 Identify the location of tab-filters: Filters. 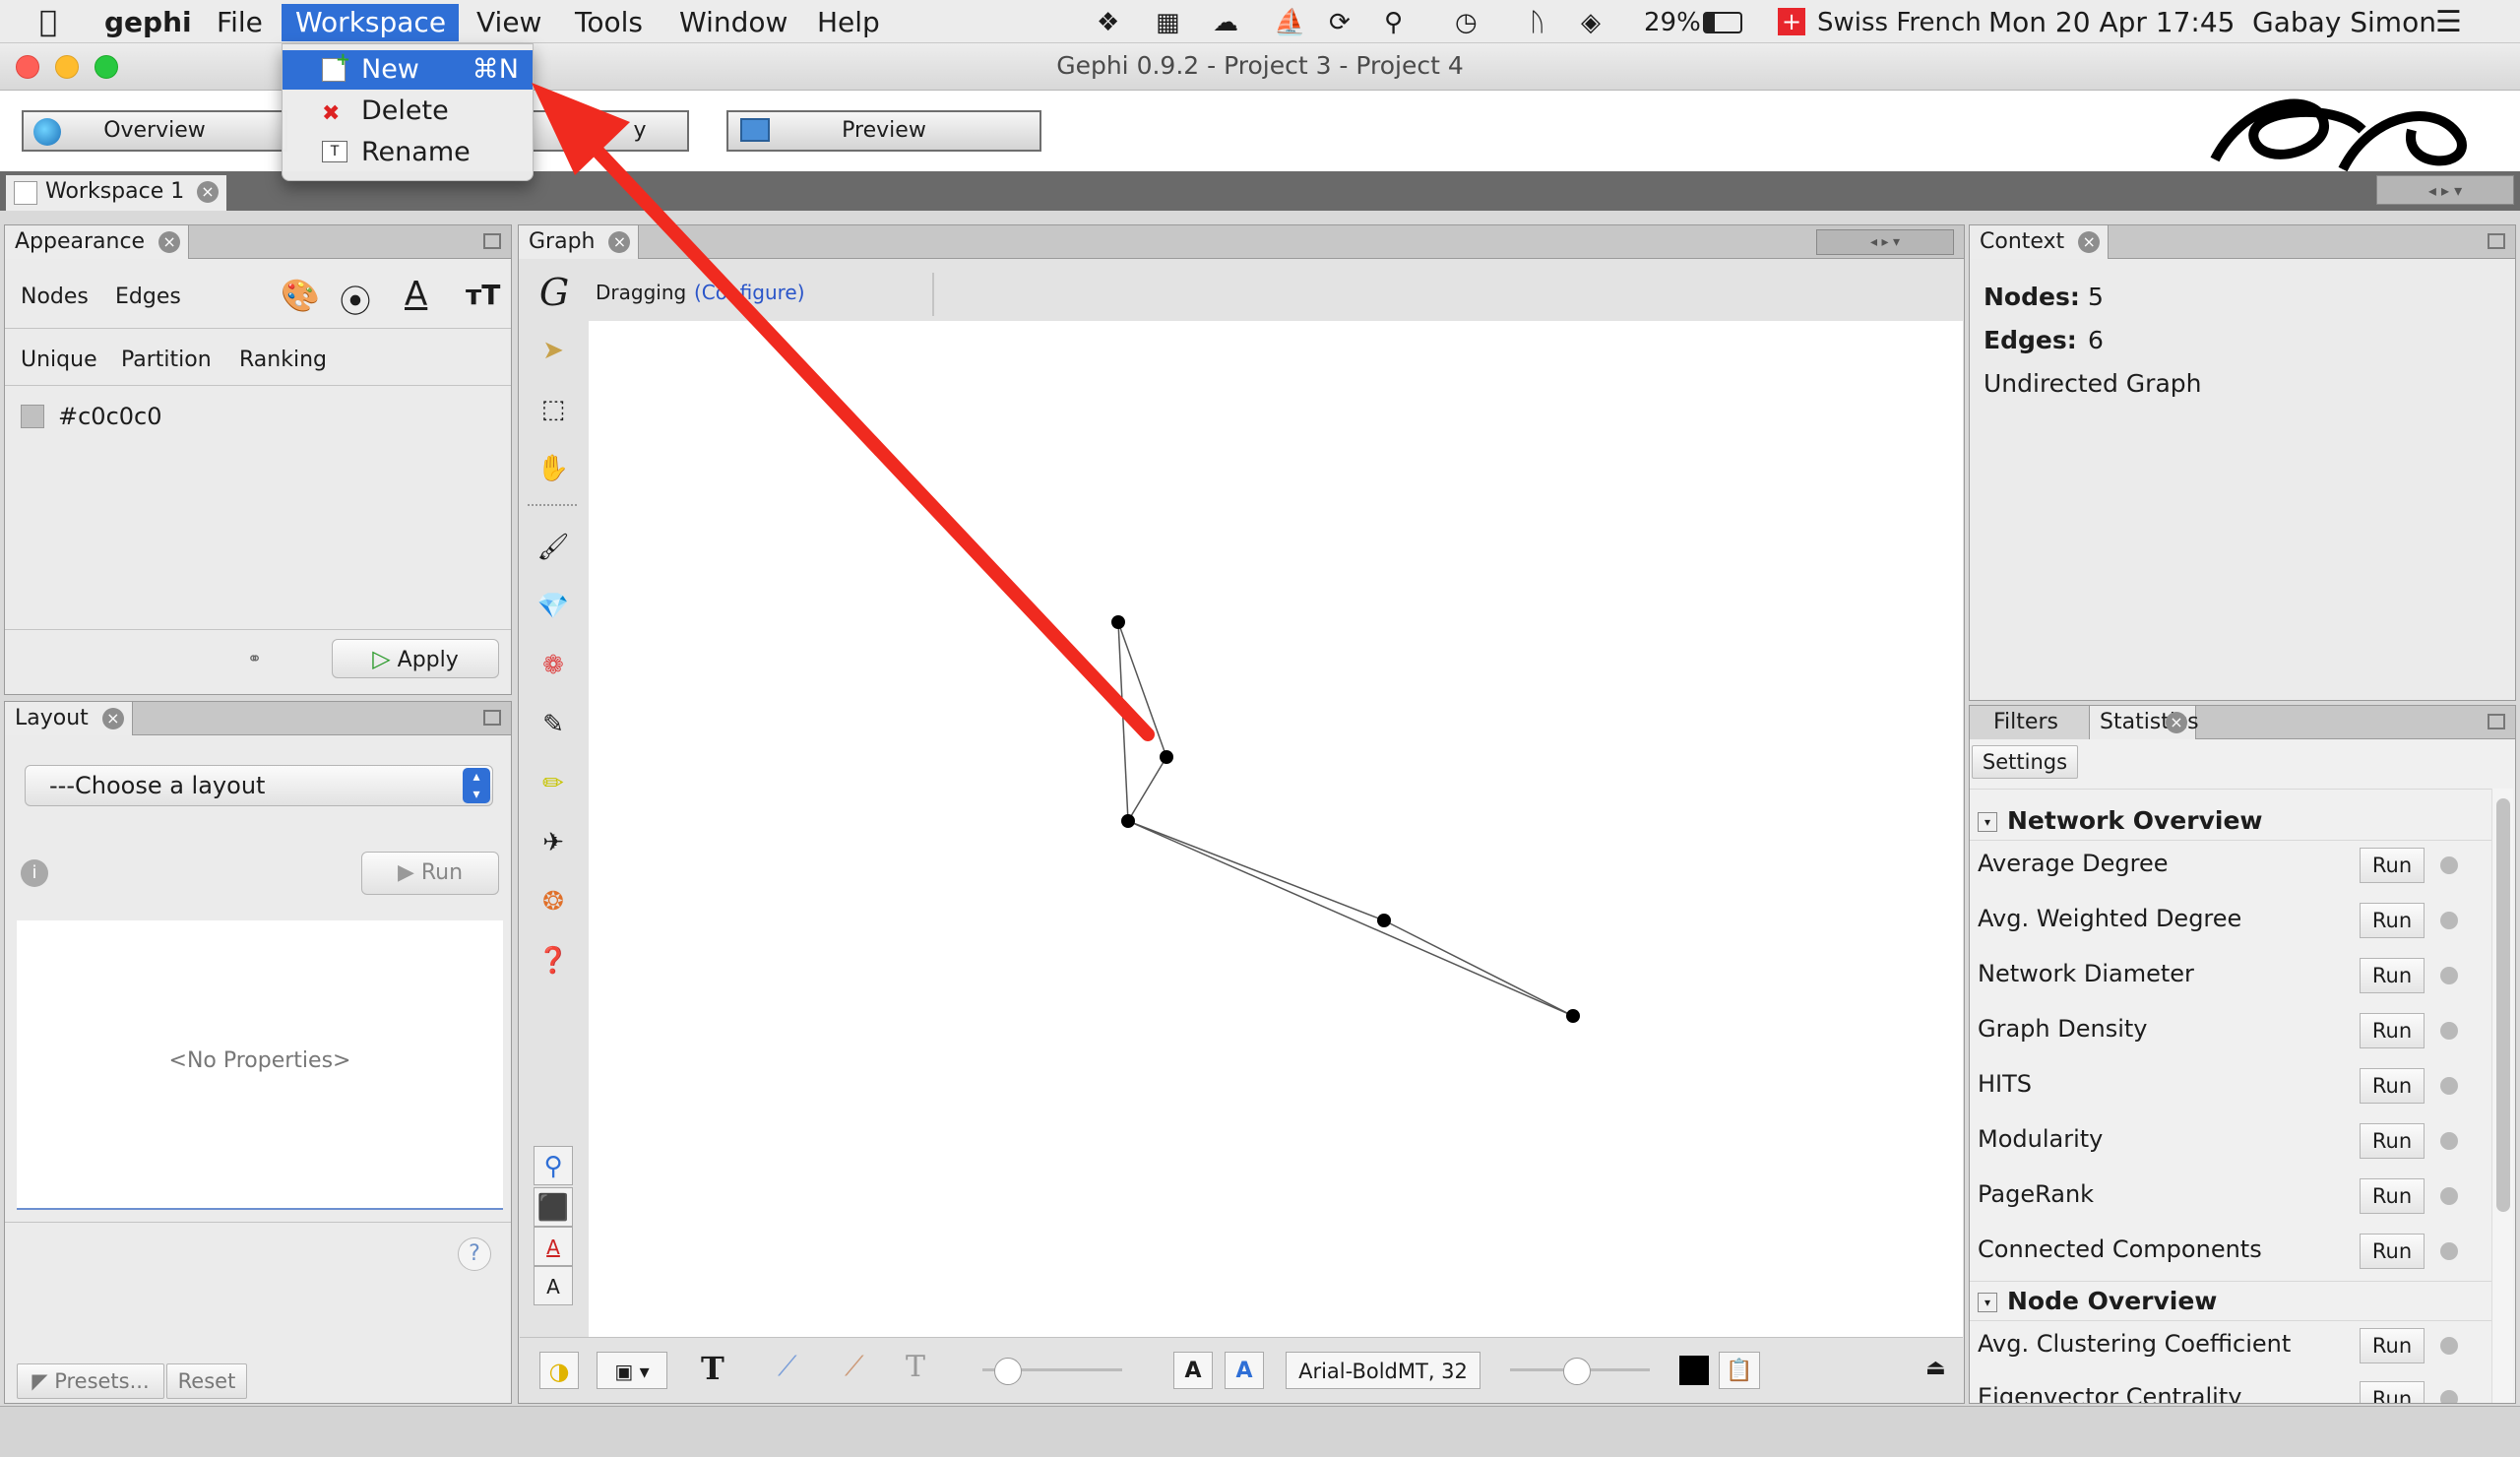
(2030, 722).